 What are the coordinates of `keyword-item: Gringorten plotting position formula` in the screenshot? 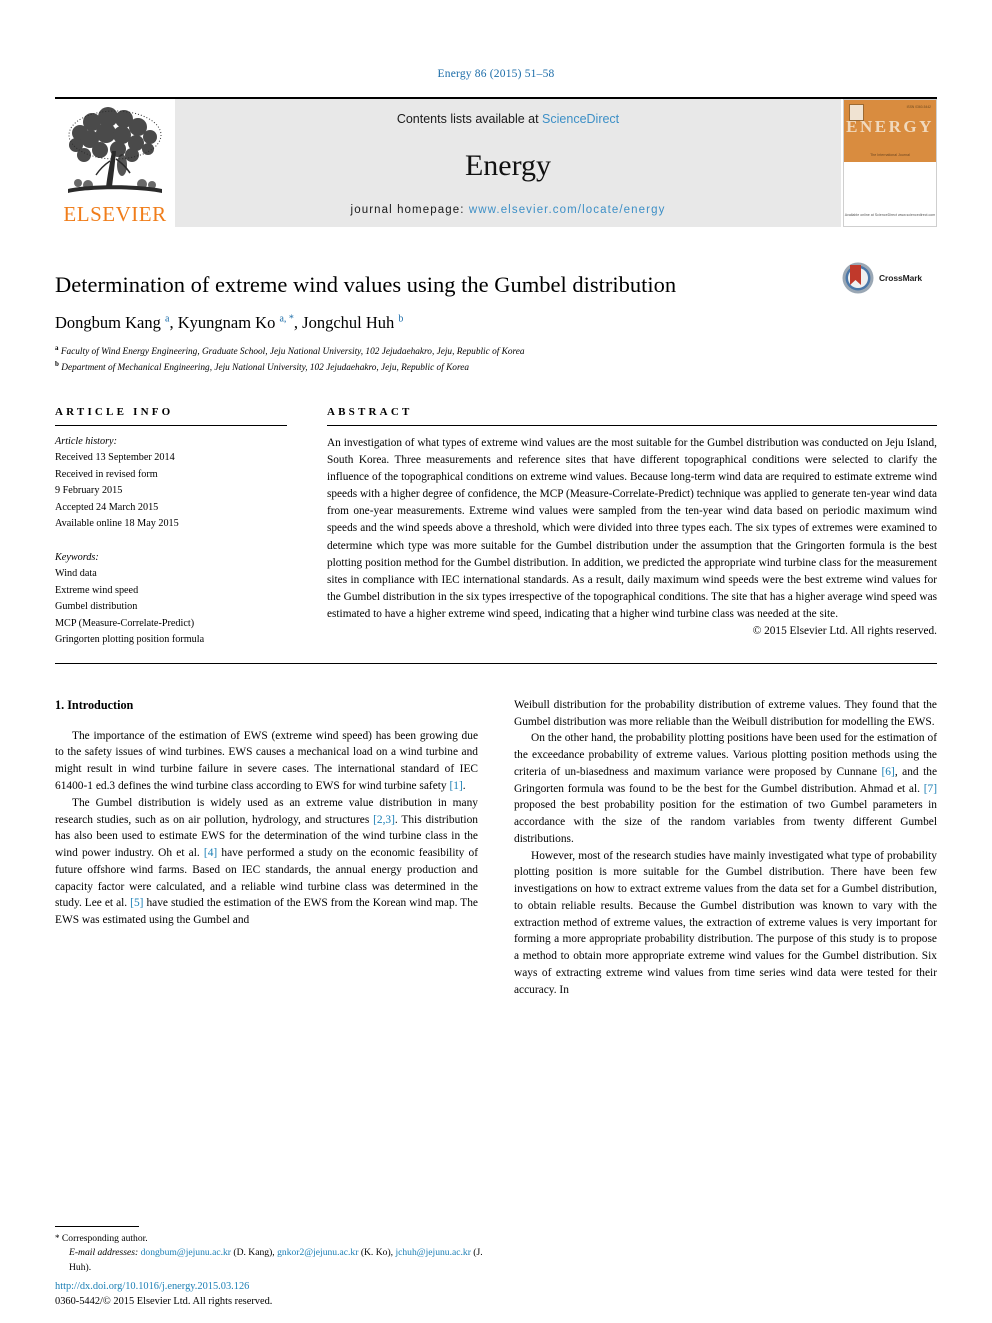 It's located at (130, 640).